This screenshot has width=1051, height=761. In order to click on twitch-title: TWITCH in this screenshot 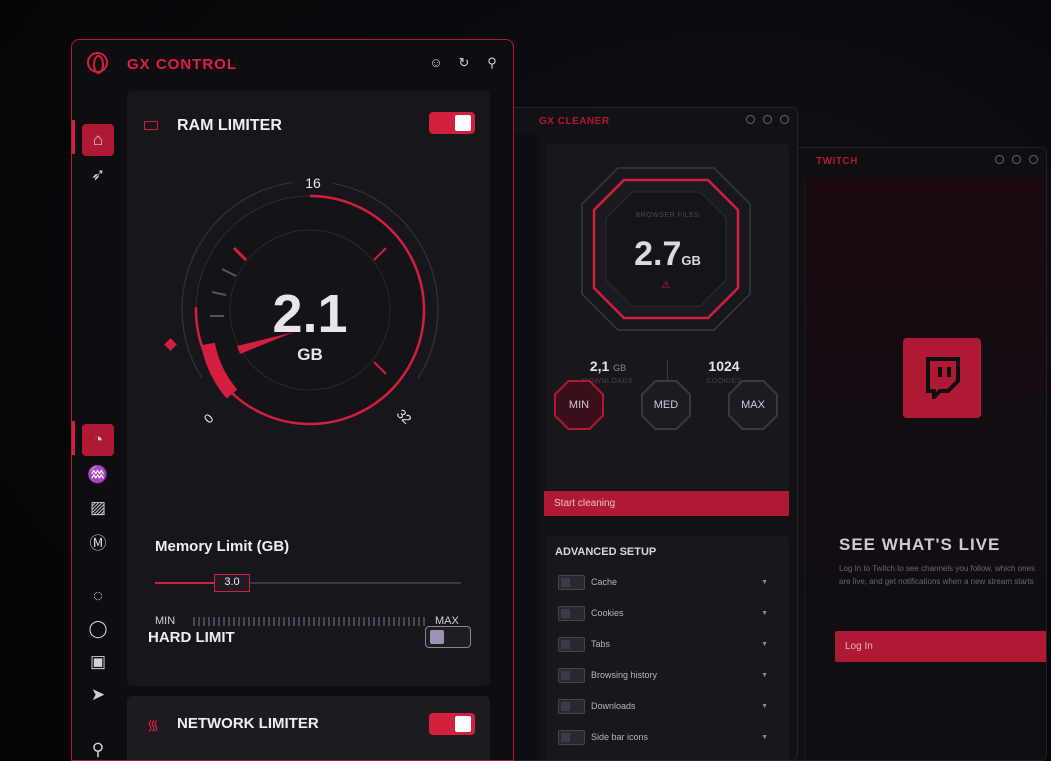, I will do `click(837, 161)`.